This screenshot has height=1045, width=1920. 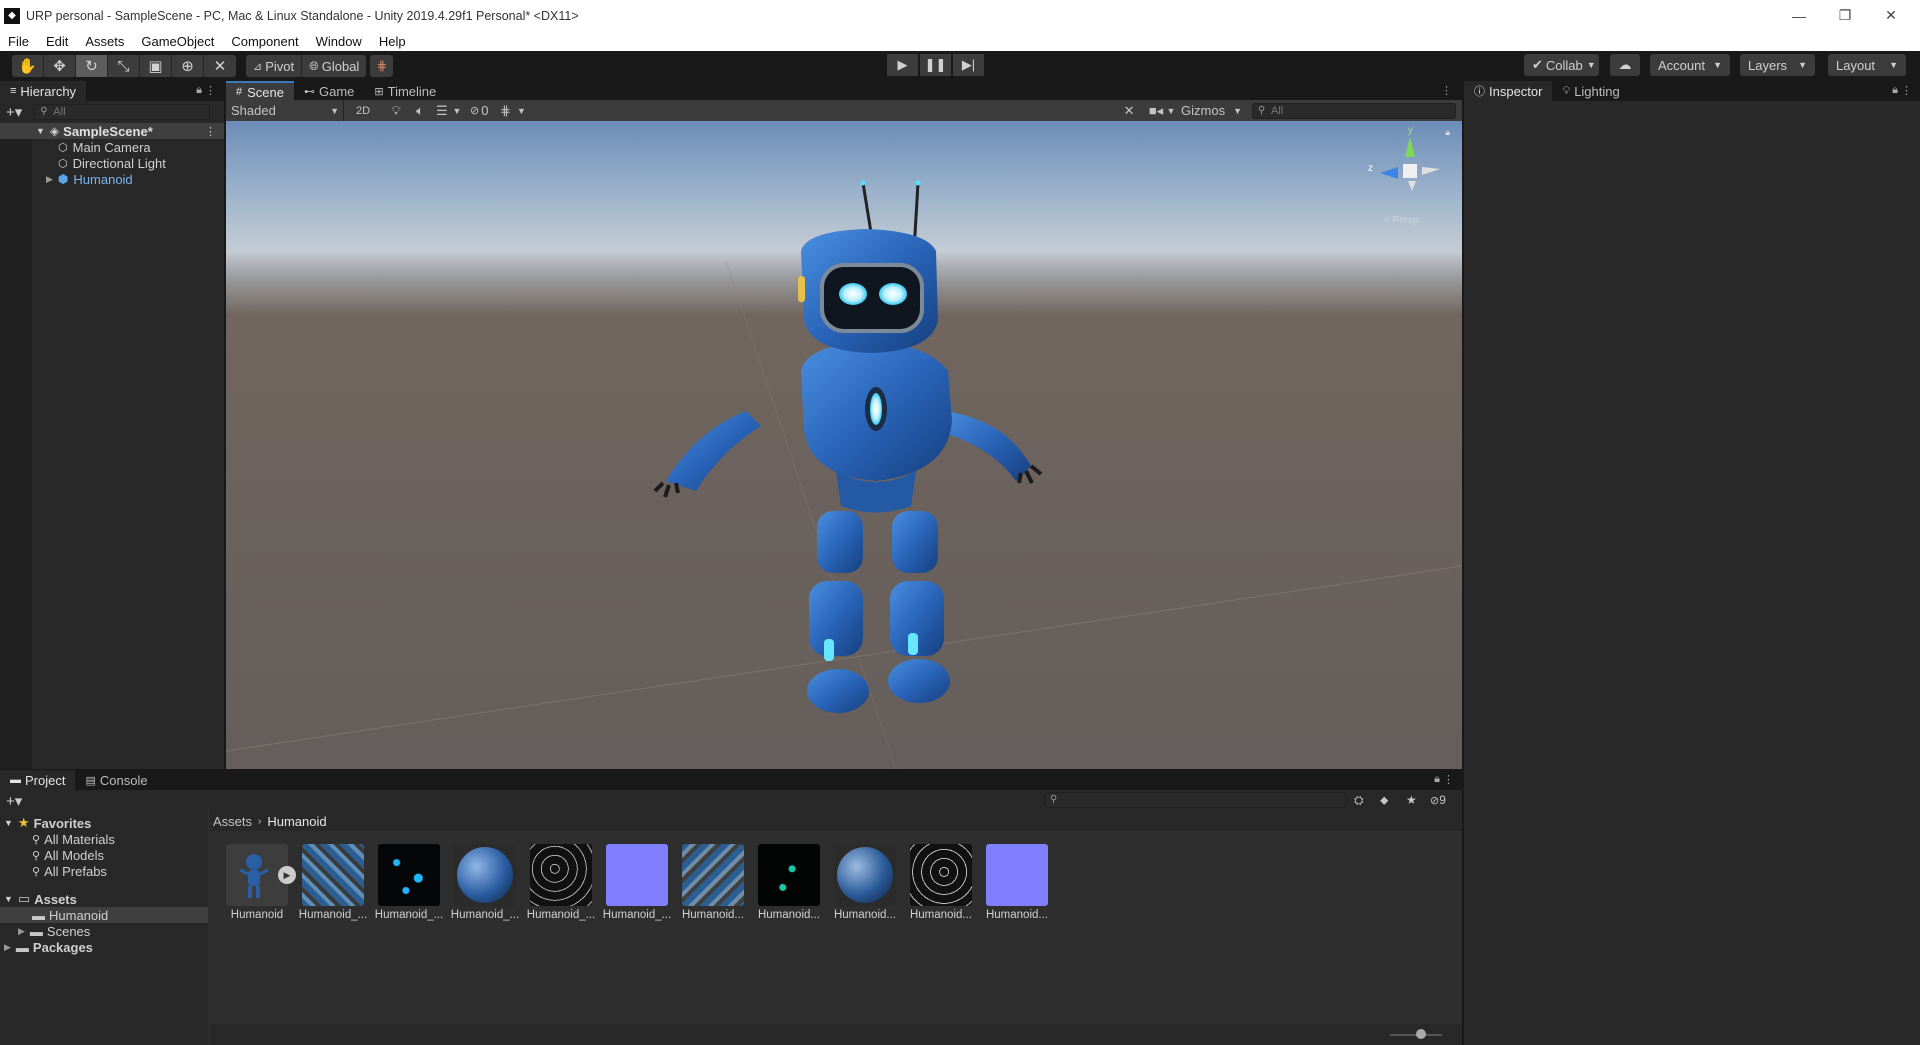 What do you see at coordinates (112, 131) in the screenshot?
I see `scene-row: ▼ ◈ SampleScene* ⋮` at bounding box center [112, 131].